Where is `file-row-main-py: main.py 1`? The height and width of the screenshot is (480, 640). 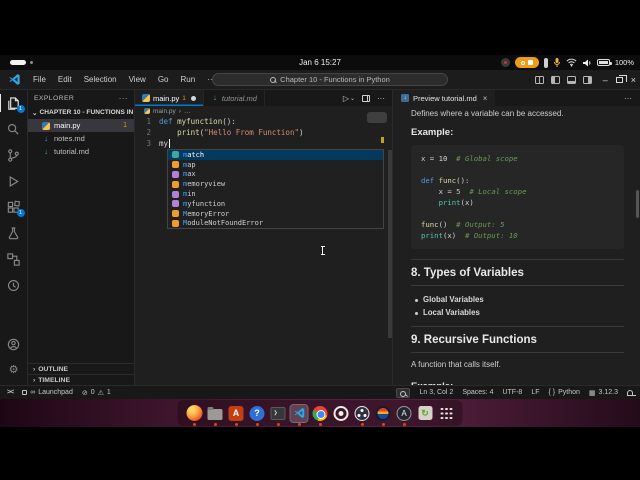
file-row-main-py: main.py 1 is located at coordinates (81, 125).